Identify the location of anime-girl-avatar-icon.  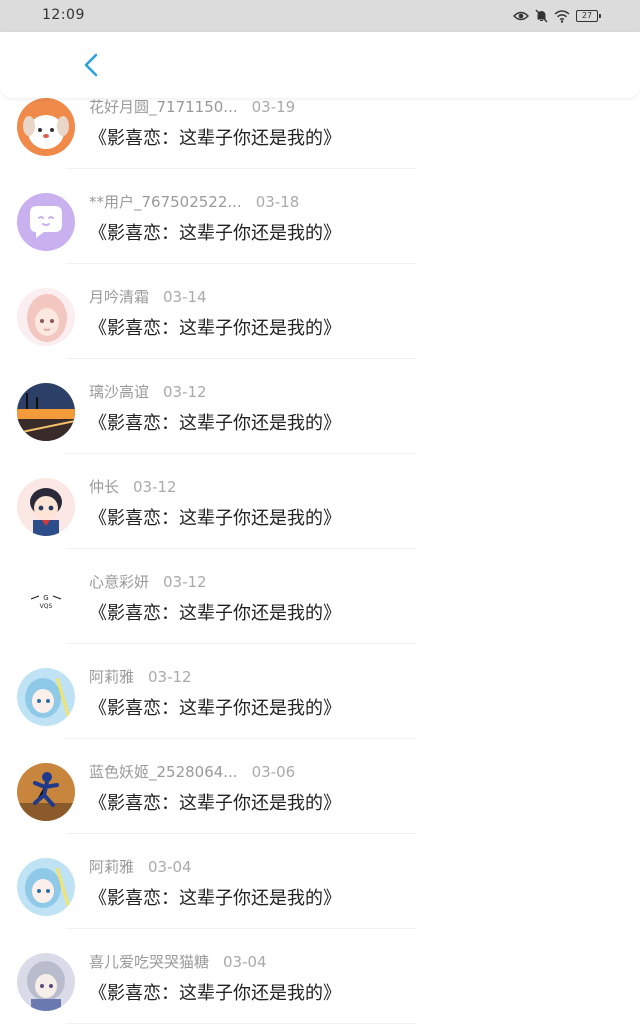
(46, 317).